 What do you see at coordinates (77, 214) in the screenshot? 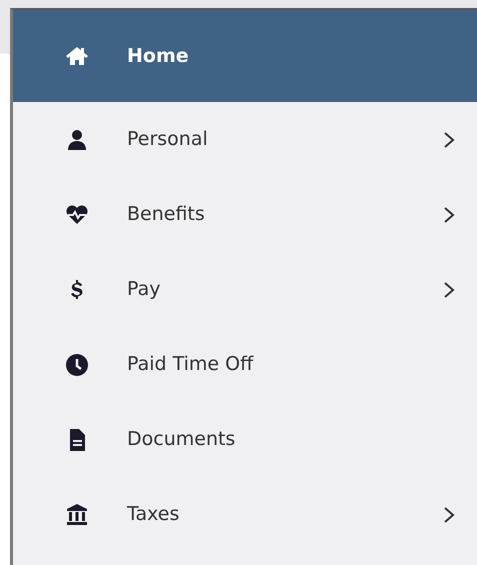
I see `heartbeat-icon` at bounding box center [77, 214].